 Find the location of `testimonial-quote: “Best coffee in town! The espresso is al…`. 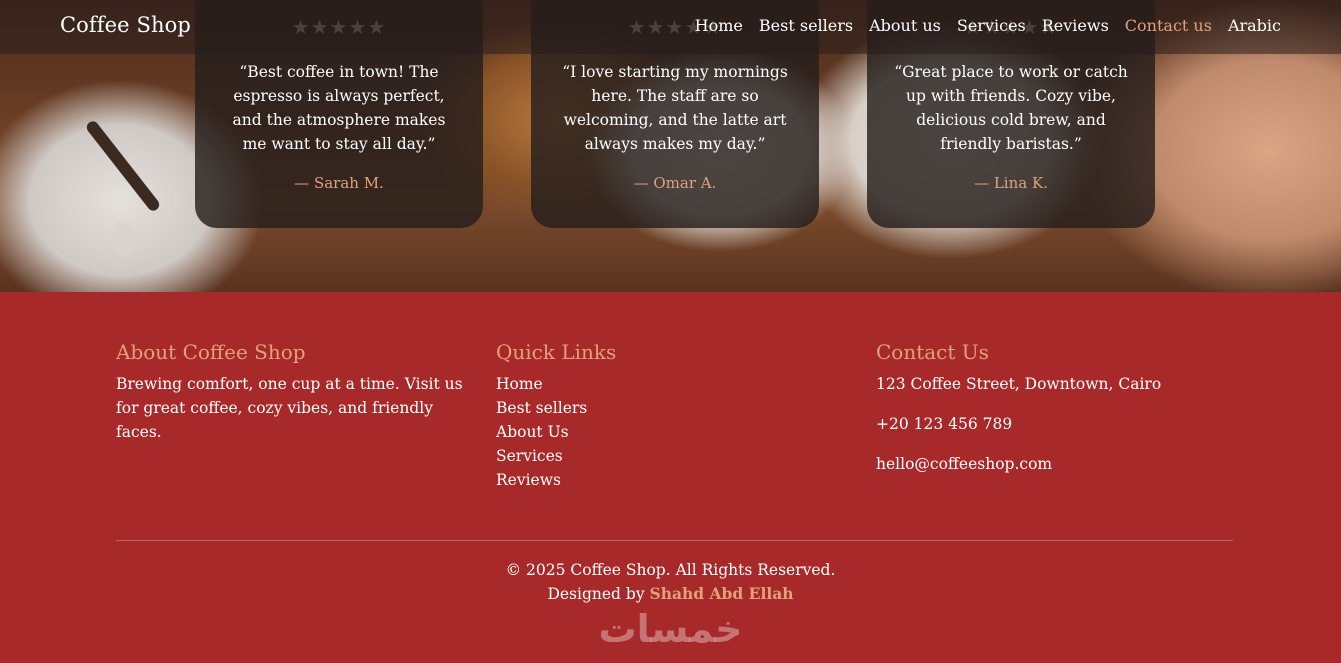

testimonial-quote: “Best coffee in town! The espresso is al… is located at coordinates (339, 108).